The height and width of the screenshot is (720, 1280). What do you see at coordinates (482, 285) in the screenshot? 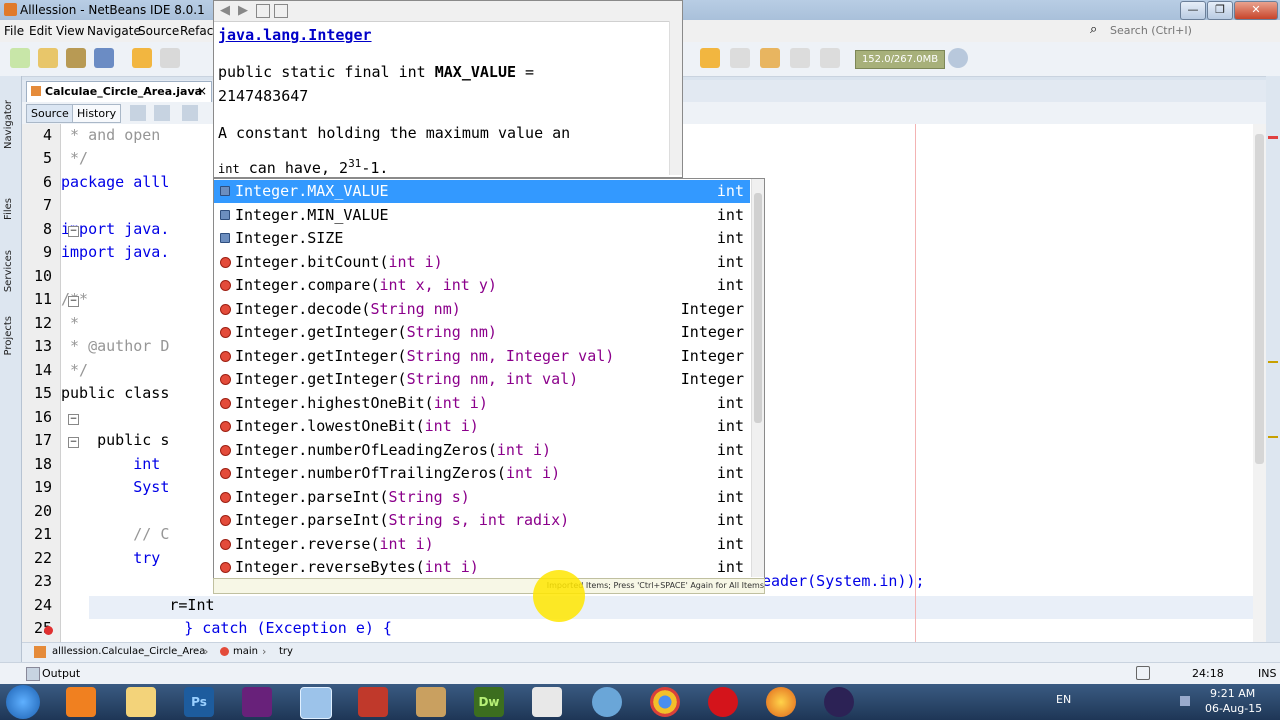
I see `completion-item: Integer.compare(int x, int y) int` at bounding box center [482, 285].